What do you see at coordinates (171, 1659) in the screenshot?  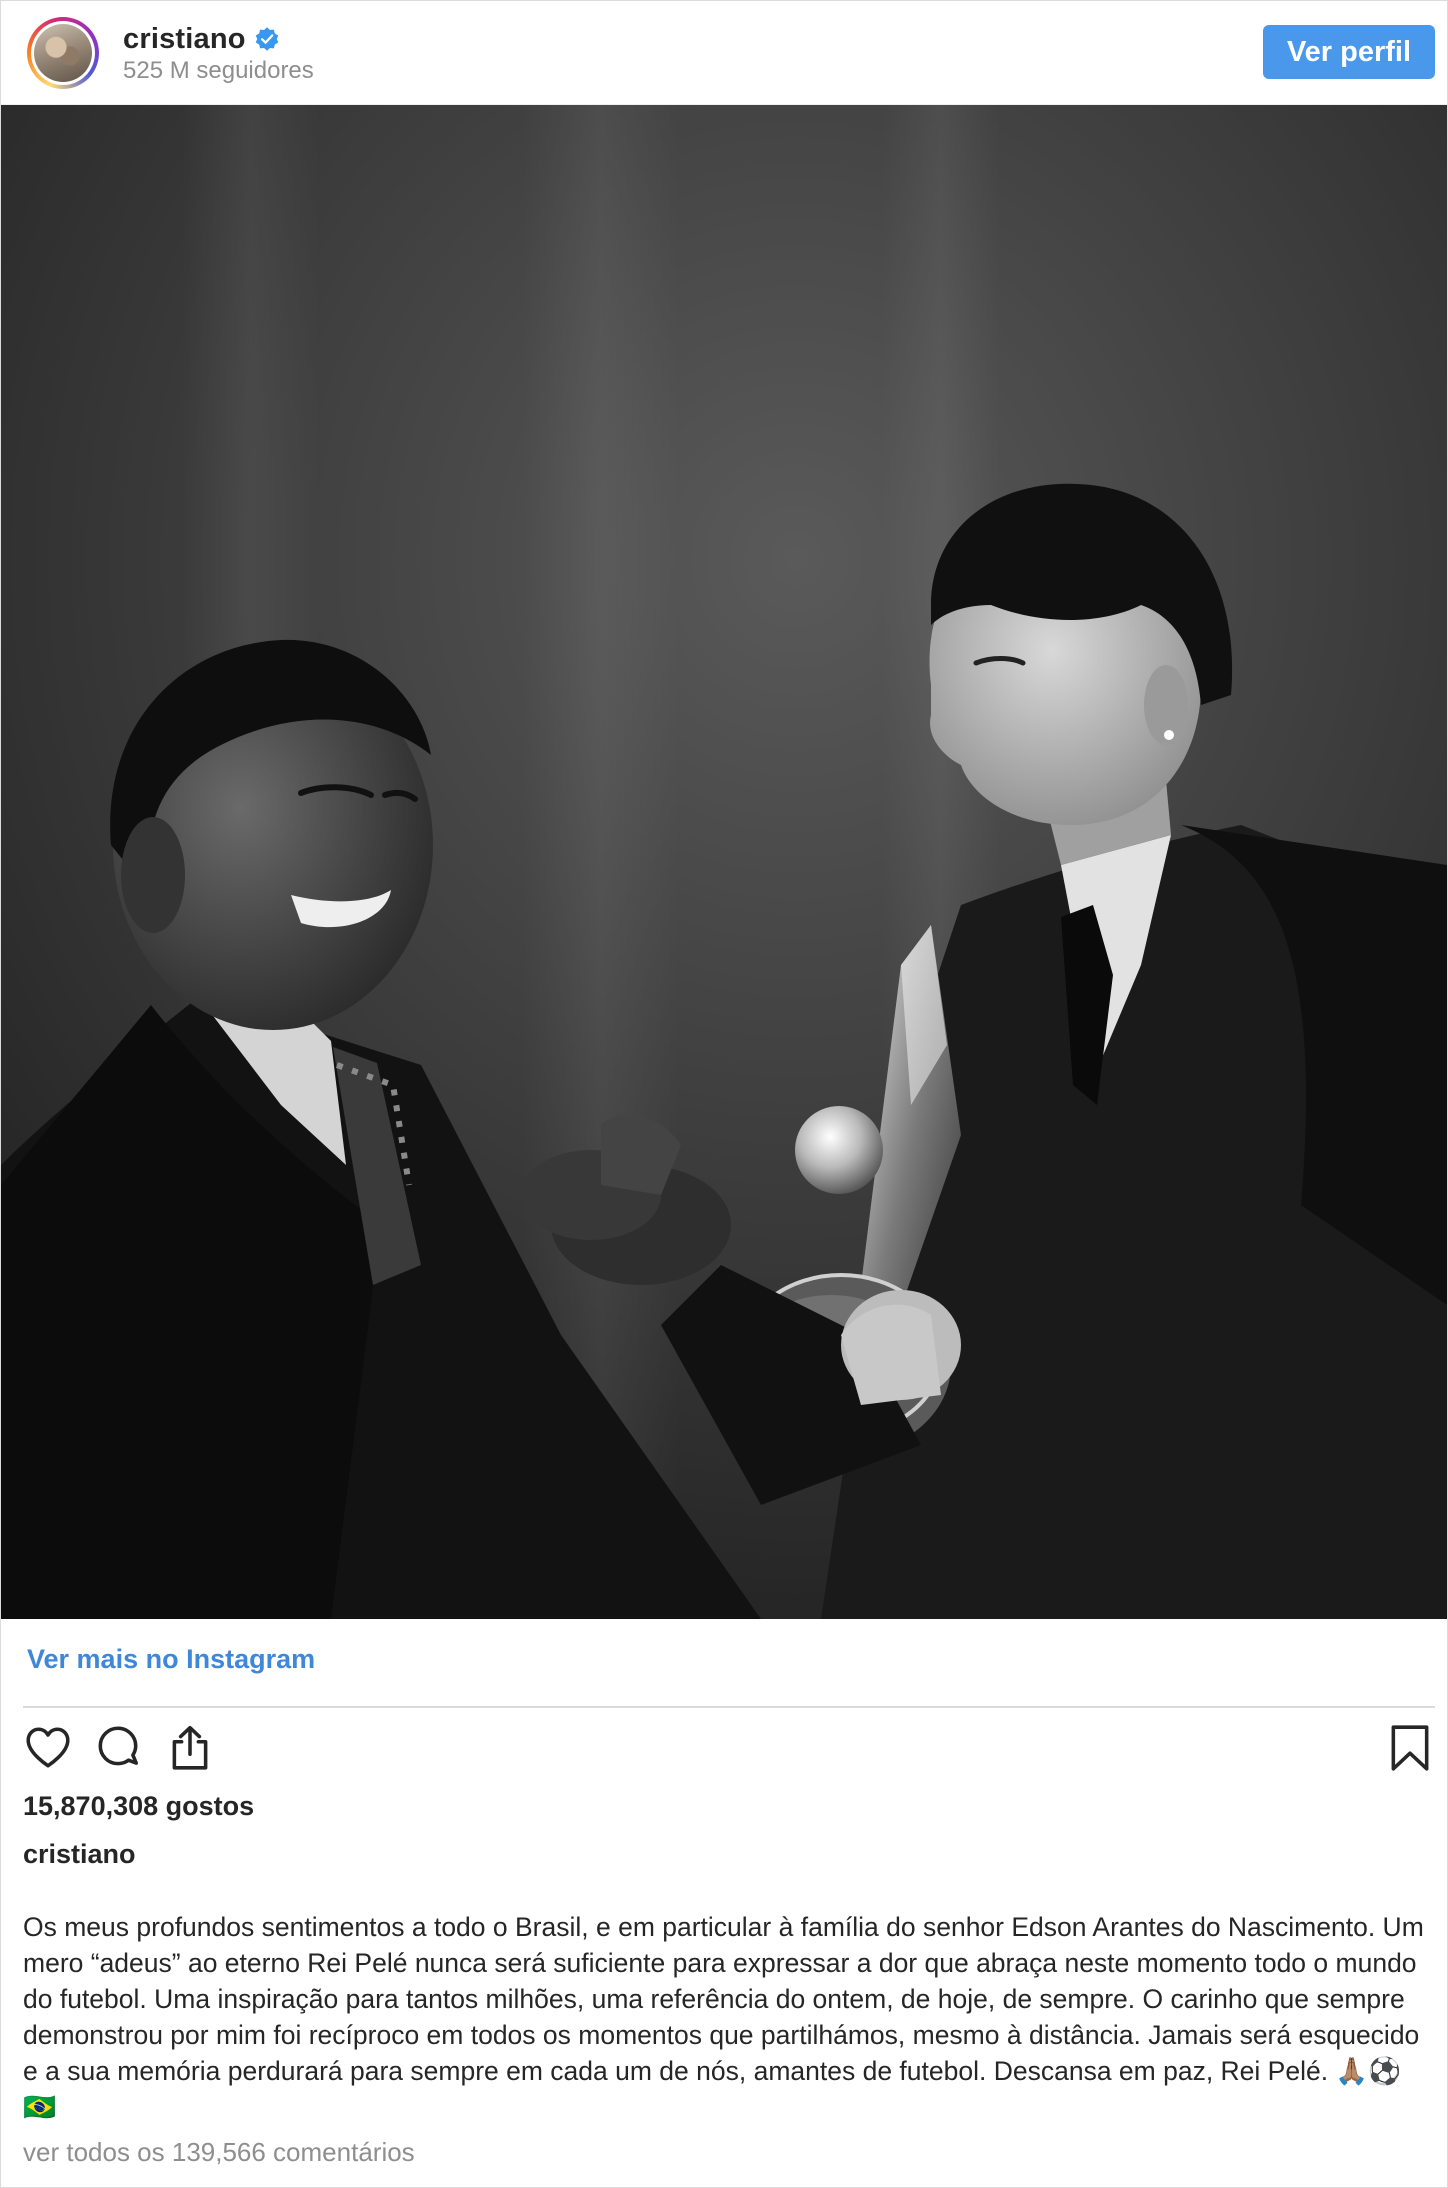 I see `view-more-on-instagram-link: Ver mais no Instagram` at bounding box center [171, 1659].